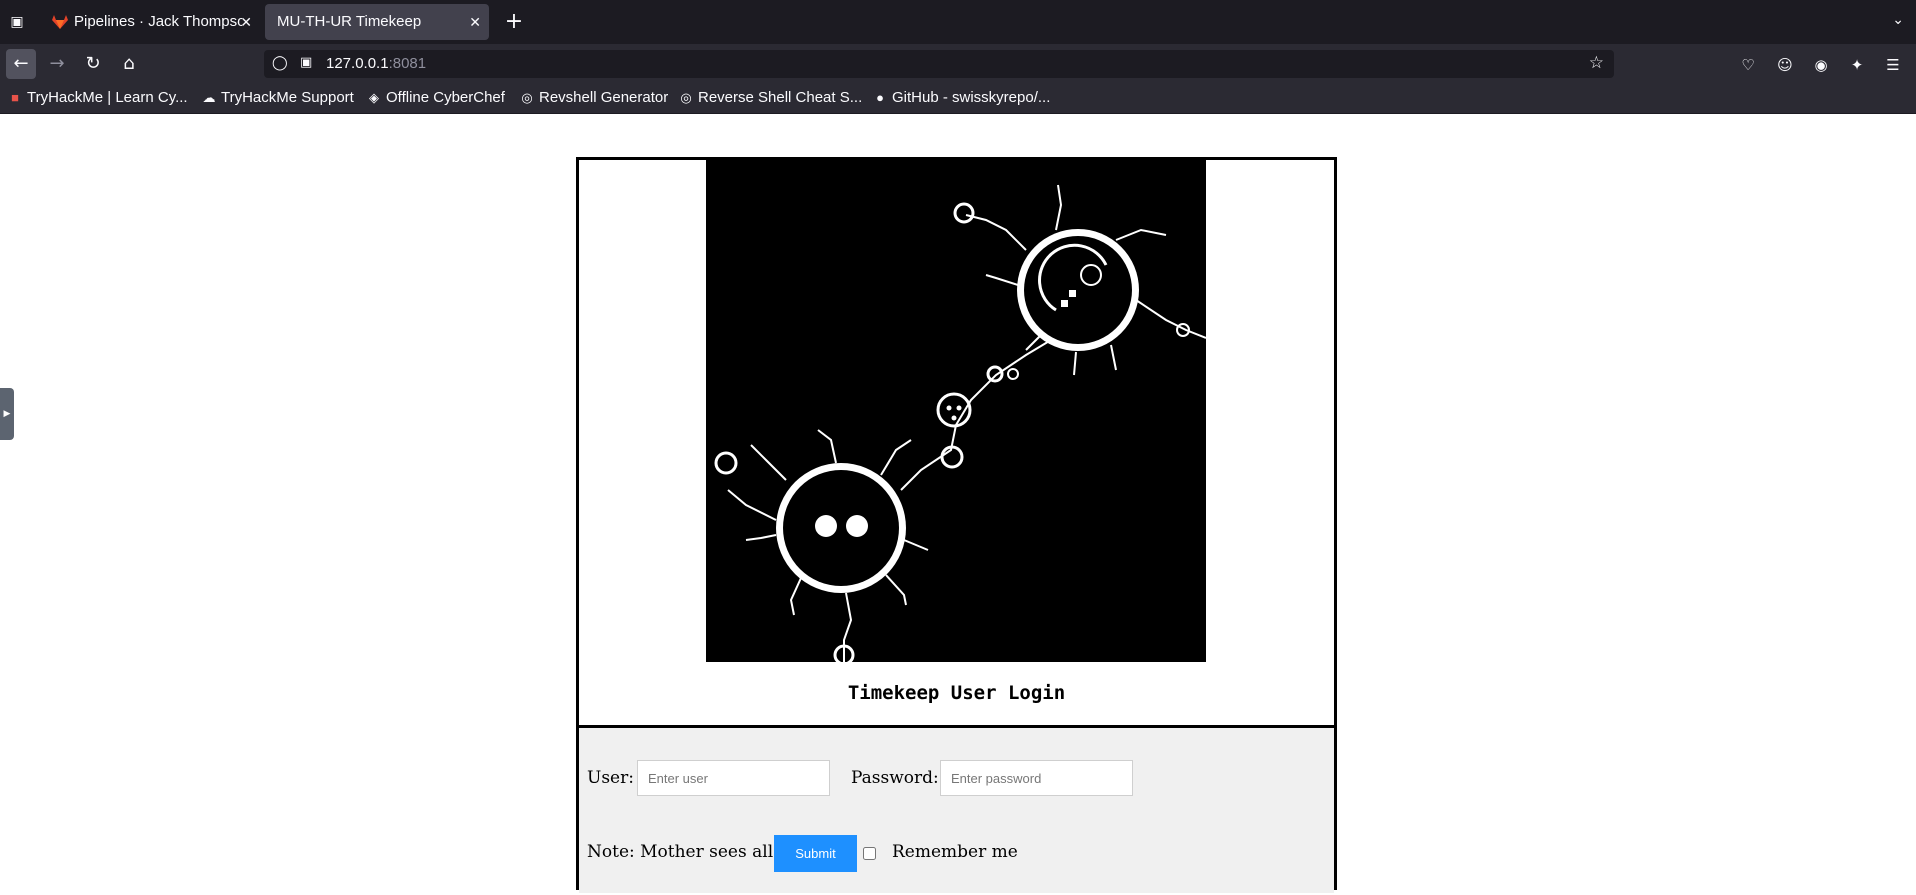 This screenshot has height=895, width=1916. I want to click on url-text: 127.0.0.1:8081, so click(376, 64).